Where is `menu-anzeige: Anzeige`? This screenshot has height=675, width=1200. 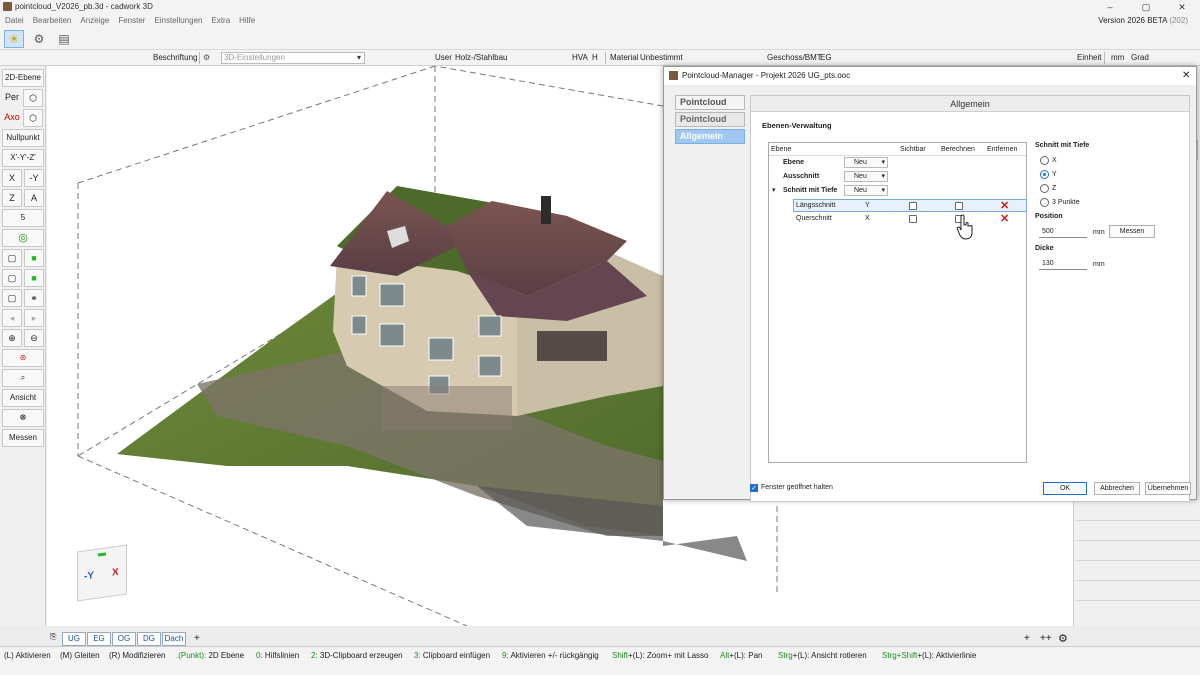
menu-anzeige: Anzeige is located at coordinates (94, 20).